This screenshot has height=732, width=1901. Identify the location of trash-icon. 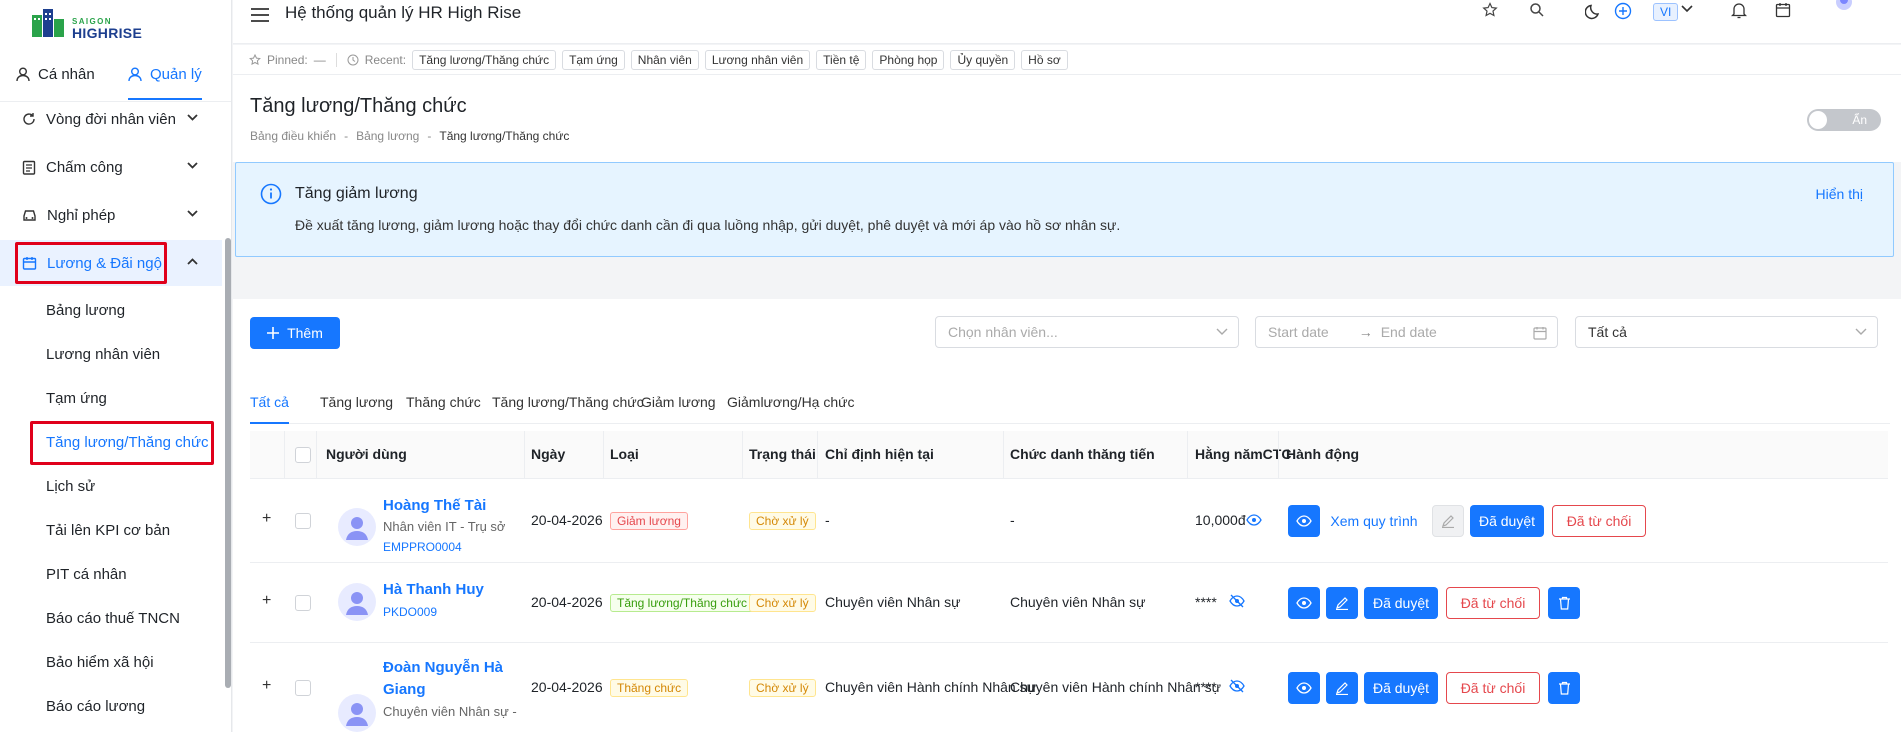
(1564, 603).